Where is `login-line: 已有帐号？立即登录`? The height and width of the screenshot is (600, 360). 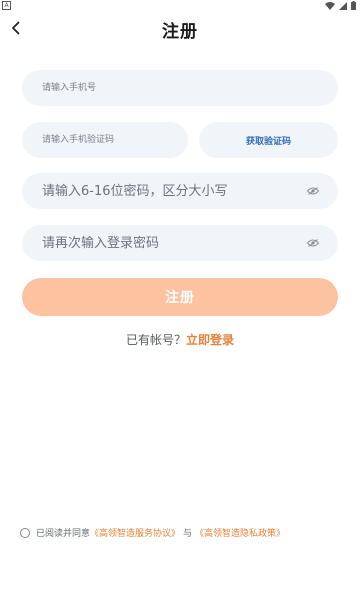
login-line: 已有帐号？立即登录 is located at coordinates (180, 339).